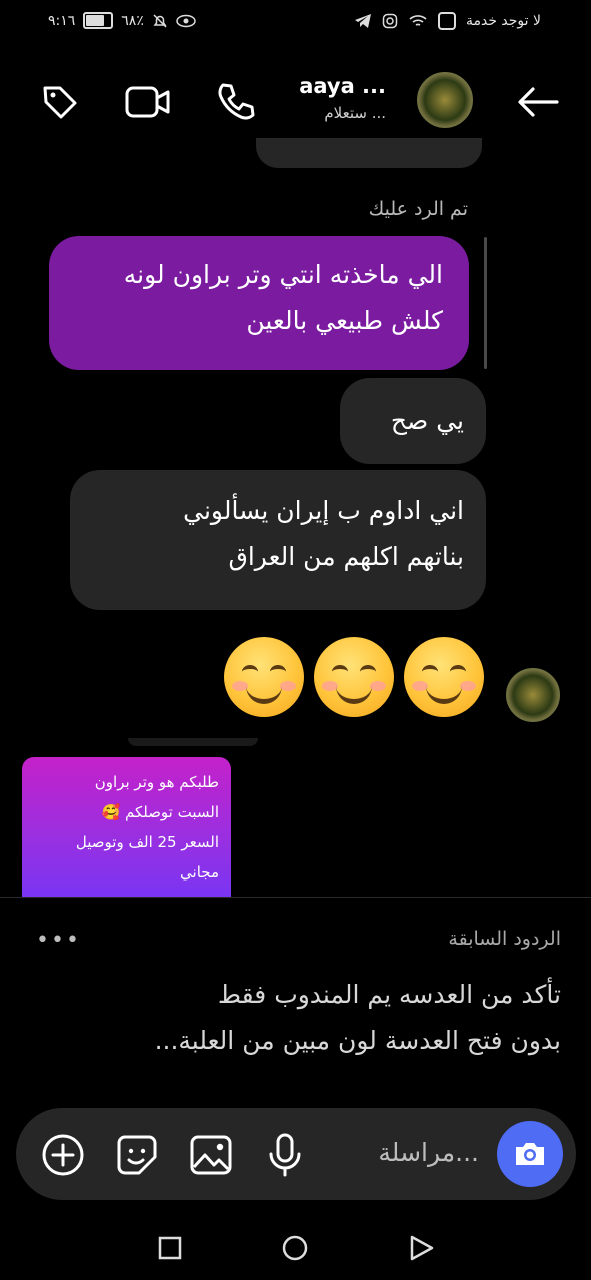  Describe the element at coordinates (137, 1155) in the screenshot. I see `sticker-icon` at that location.